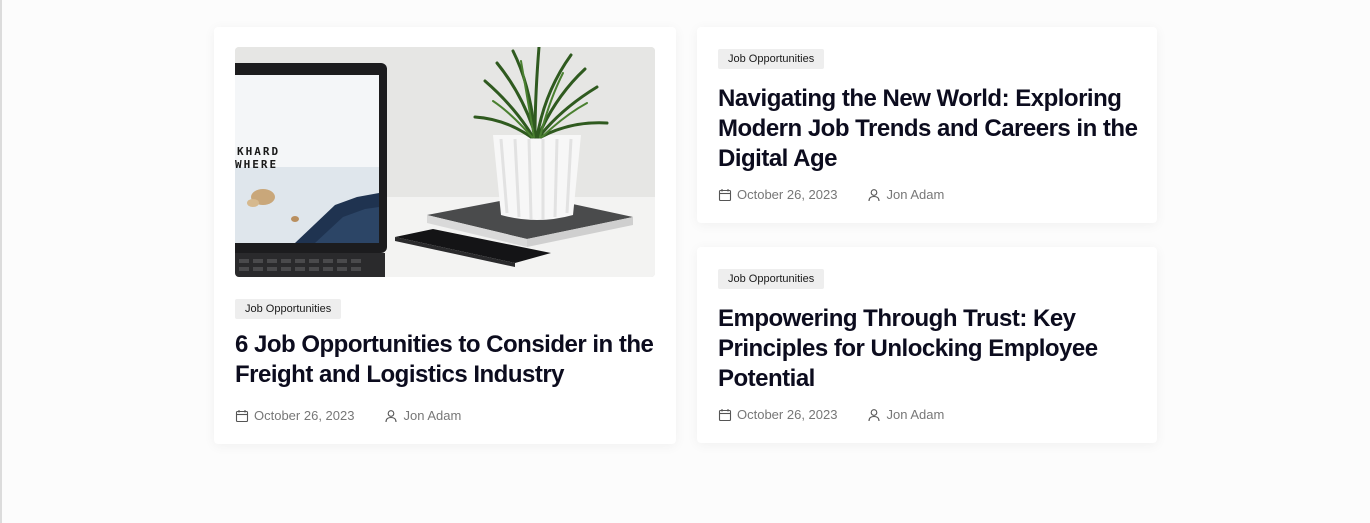 The image size is (1370, 523). What do you see at coordinates (1, 261) in the screenshot?
I see `left-border` at bounding box center [1, 261].